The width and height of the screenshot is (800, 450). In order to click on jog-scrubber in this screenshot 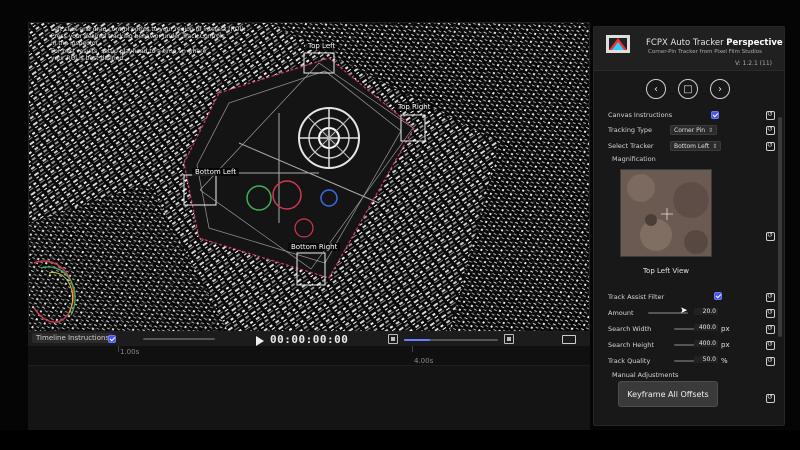, I will do `click(179, 339)`.